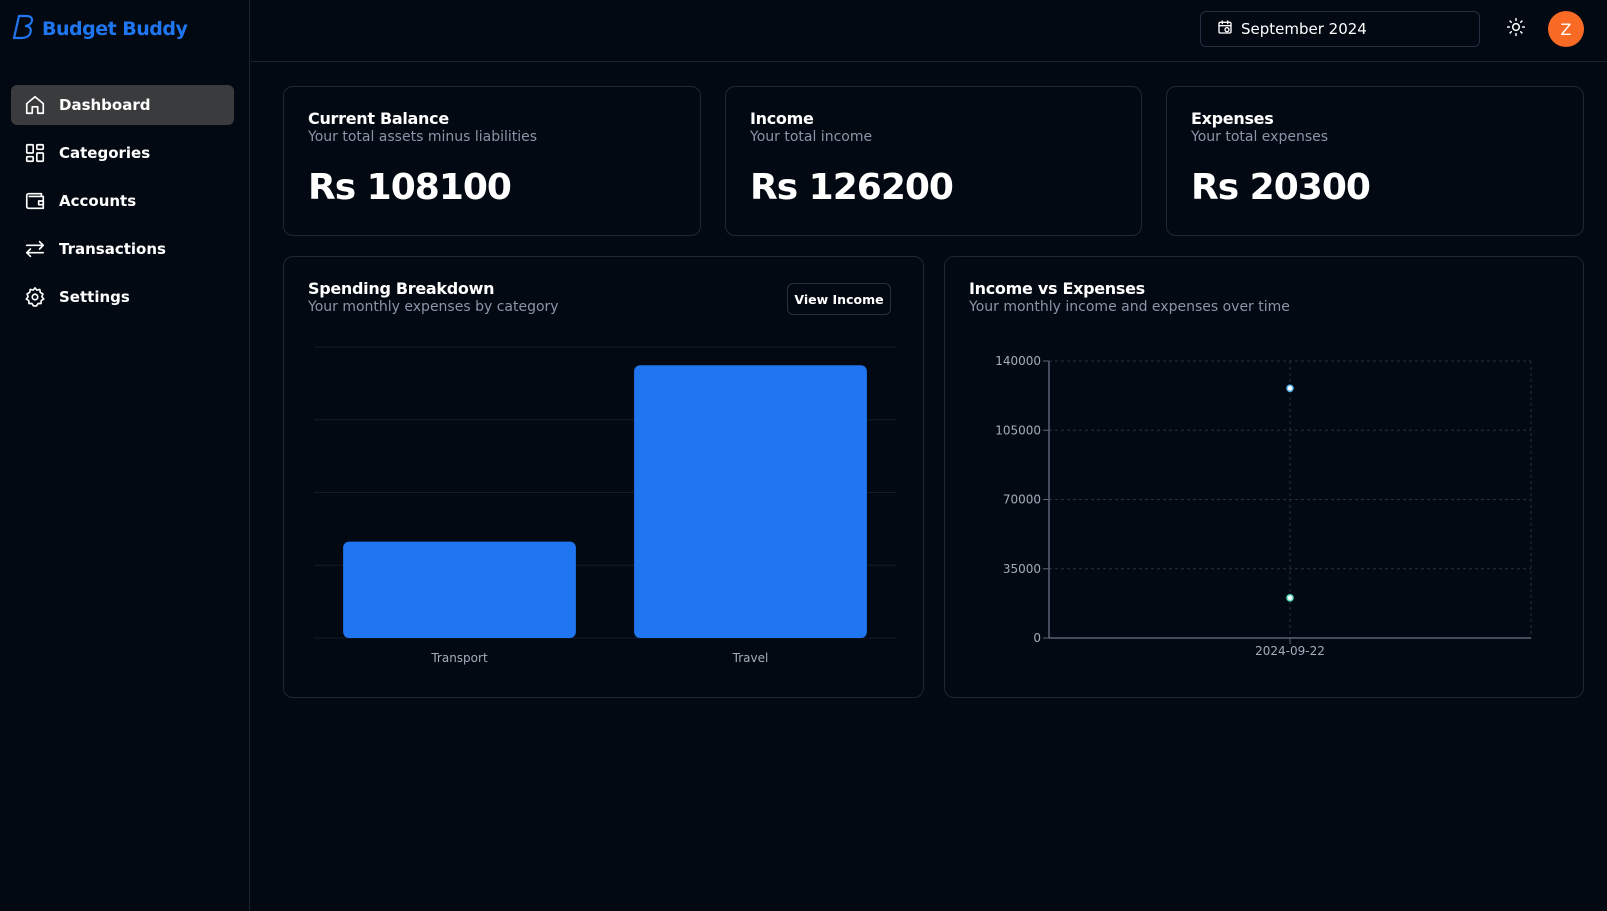 The image size is (1607, 911). What do you see at coordinates (1022, 500) in the screenshot?
I see `y-tick-label: 70000` at bounding box center [1022, 500].